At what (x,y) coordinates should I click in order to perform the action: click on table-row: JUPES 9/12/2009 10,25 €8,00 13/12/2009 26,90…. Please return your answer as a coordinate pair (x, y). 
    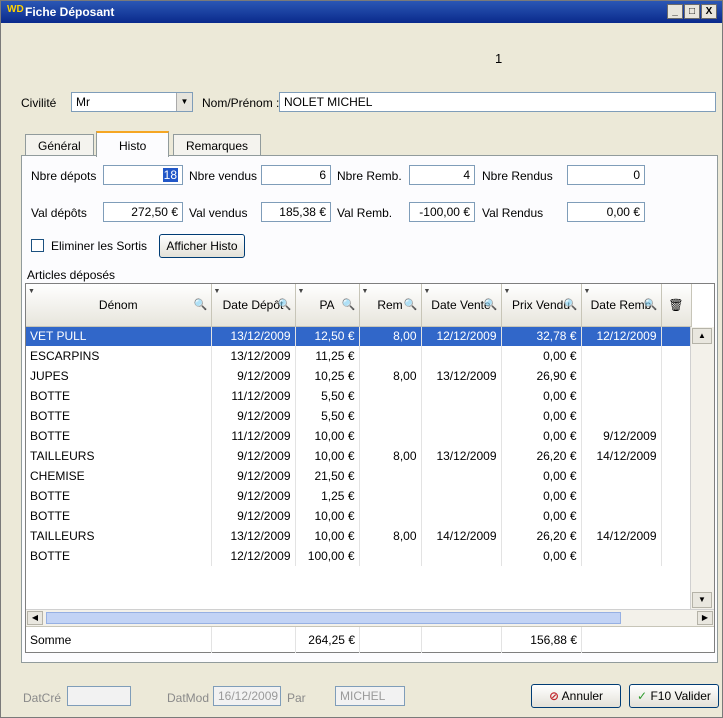
    Looking at the image, I should click on (359, 376).